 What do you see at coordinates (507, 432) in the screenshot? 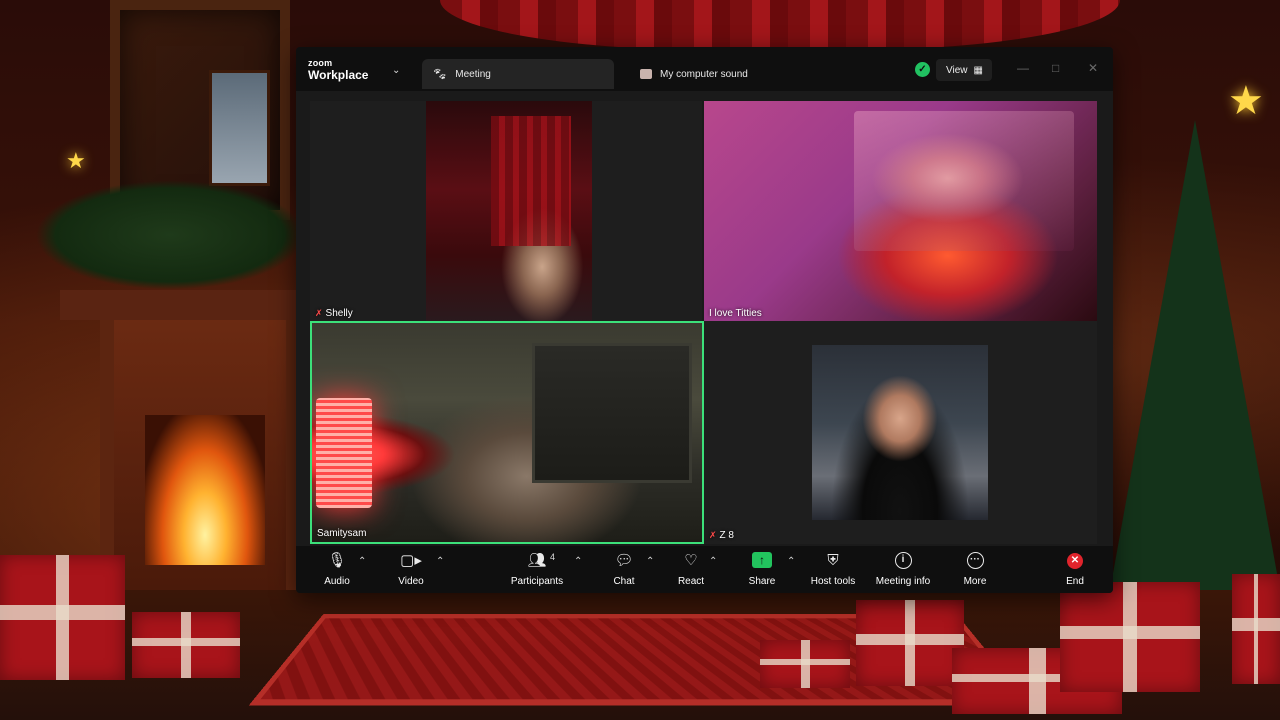
I see `video-tile-samitysam: Samitysam` at bounding box center [507, 432].